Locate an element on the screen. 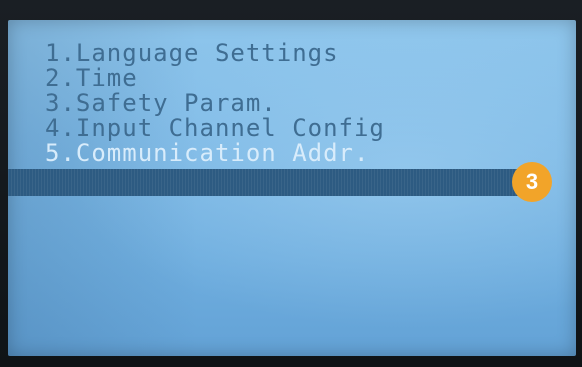 Image resolution: width=582 pixels, height=367 pixels. menu-item-communication-addr: 5.Communication Addr. is located at coordinates (215, 153).